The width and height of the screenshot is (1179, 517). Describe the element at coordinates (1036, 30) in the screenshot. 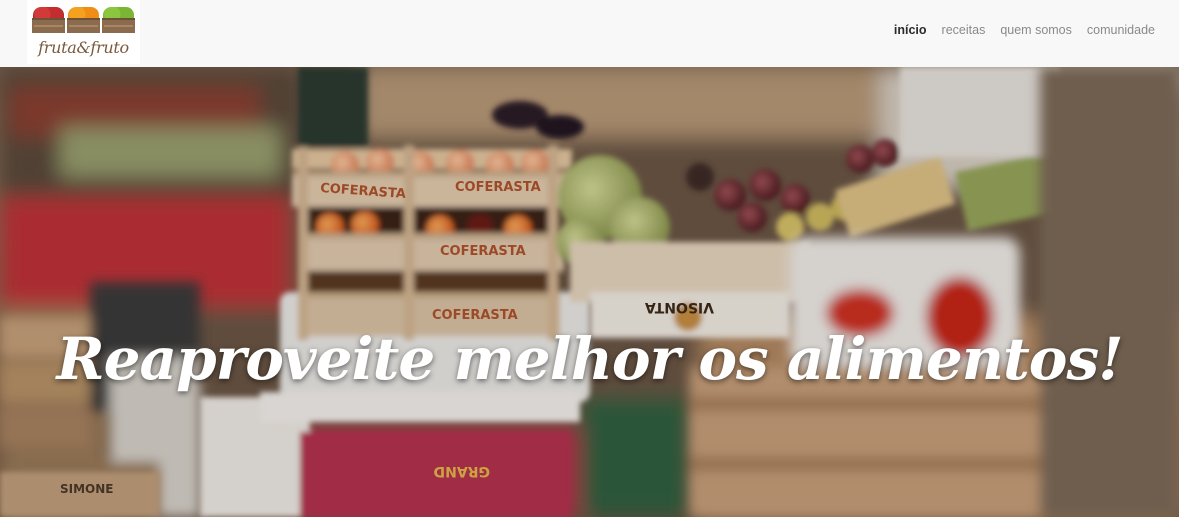

I see `nav-link-quem-somos: quem somos` at that location.